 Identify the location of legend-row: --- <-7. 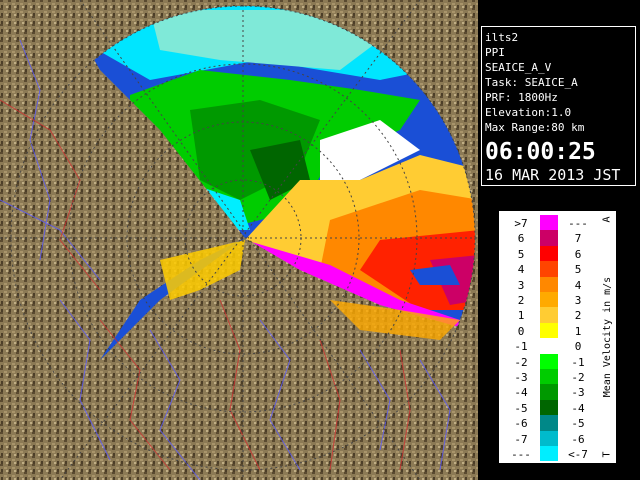
(555, 454).